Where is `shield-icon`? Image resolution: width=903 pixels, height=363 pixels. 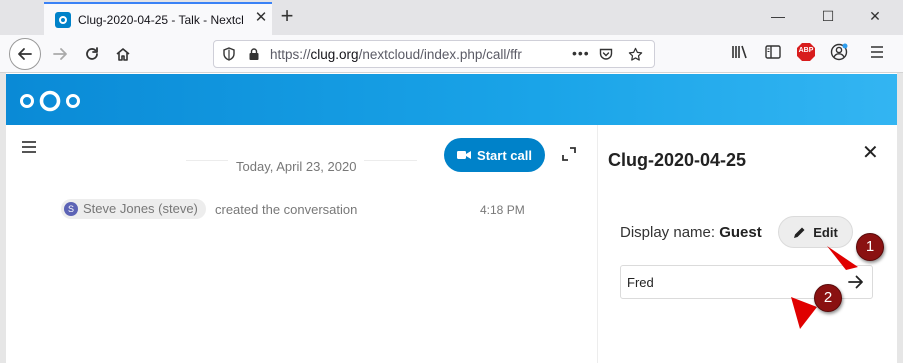 shield-icon is located at coordinates (229, 54).